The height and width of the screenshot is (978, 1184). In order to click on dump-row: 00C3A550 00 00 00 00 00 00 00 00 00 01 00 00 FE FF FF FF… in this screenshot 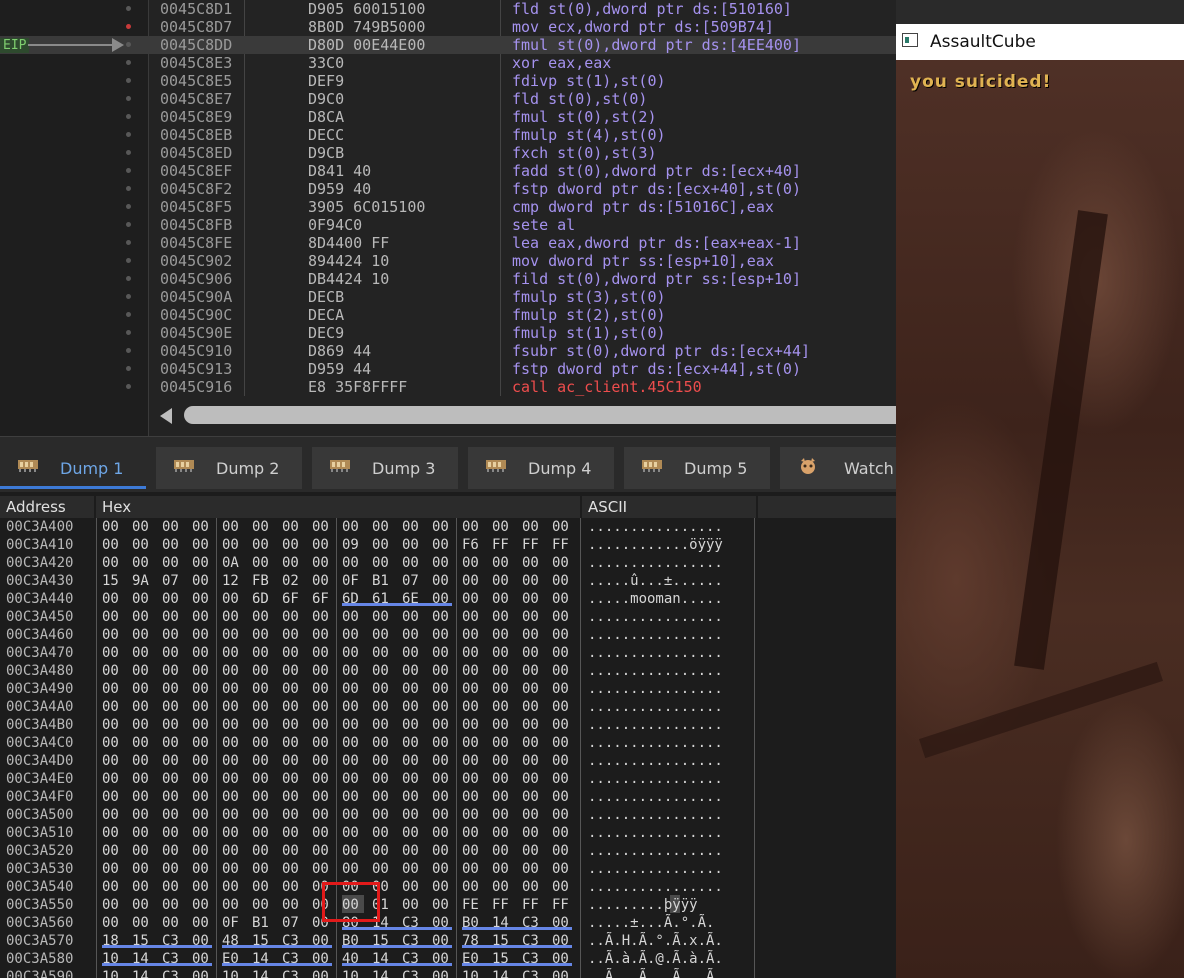, I will do `click(448, 905)`.